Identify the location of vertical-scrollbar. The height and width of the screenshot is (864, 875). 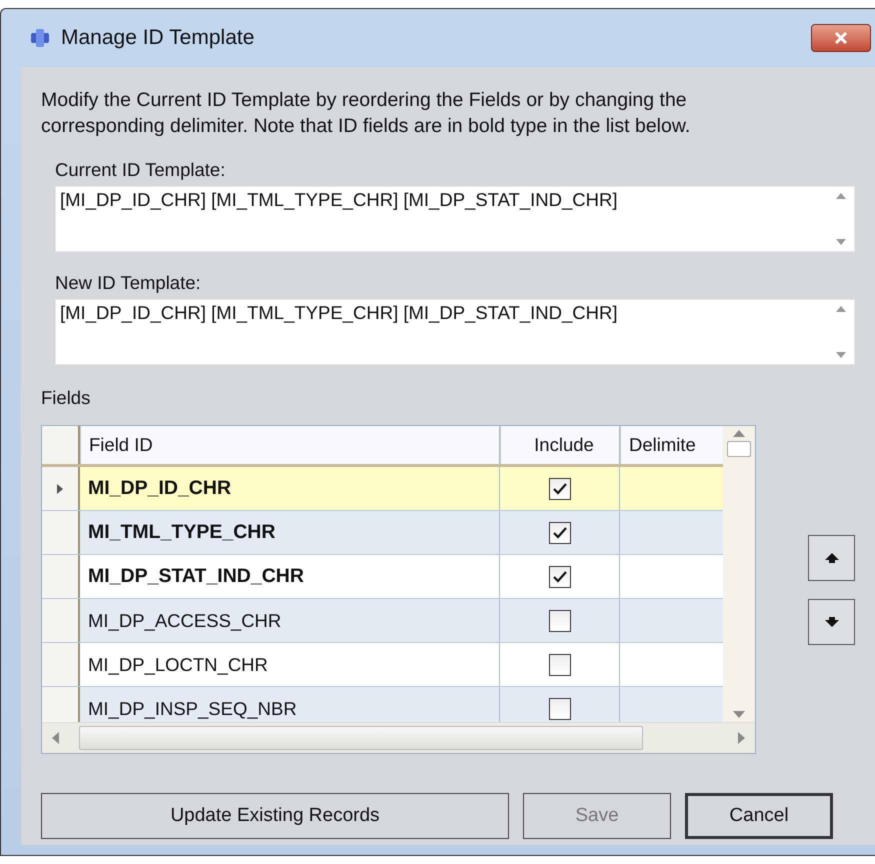
(739, 574).